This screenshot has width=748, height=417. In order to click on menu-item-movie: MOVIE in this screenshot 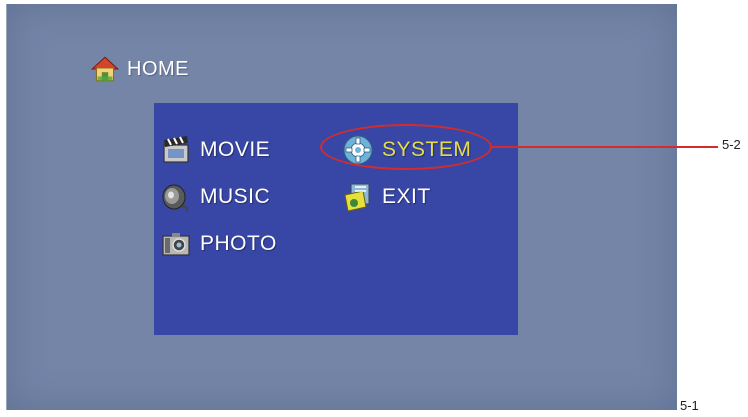, I will do `click(215, 150)`.